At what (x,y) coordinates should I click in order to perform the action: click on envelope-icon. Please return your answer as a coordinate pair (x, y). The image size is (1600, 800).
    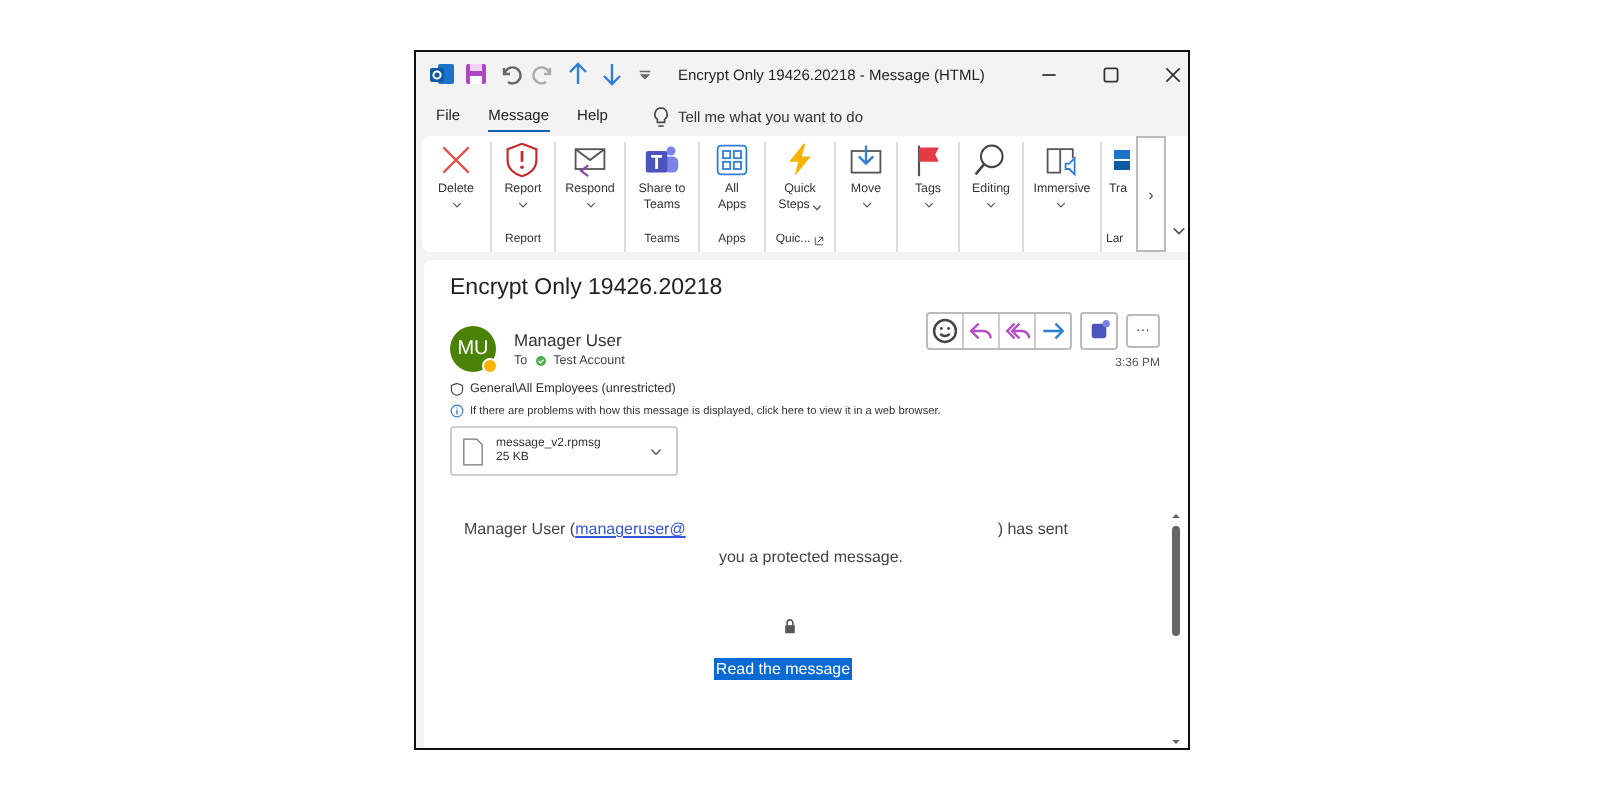
    Looking at the image, I should click on (590, 160).